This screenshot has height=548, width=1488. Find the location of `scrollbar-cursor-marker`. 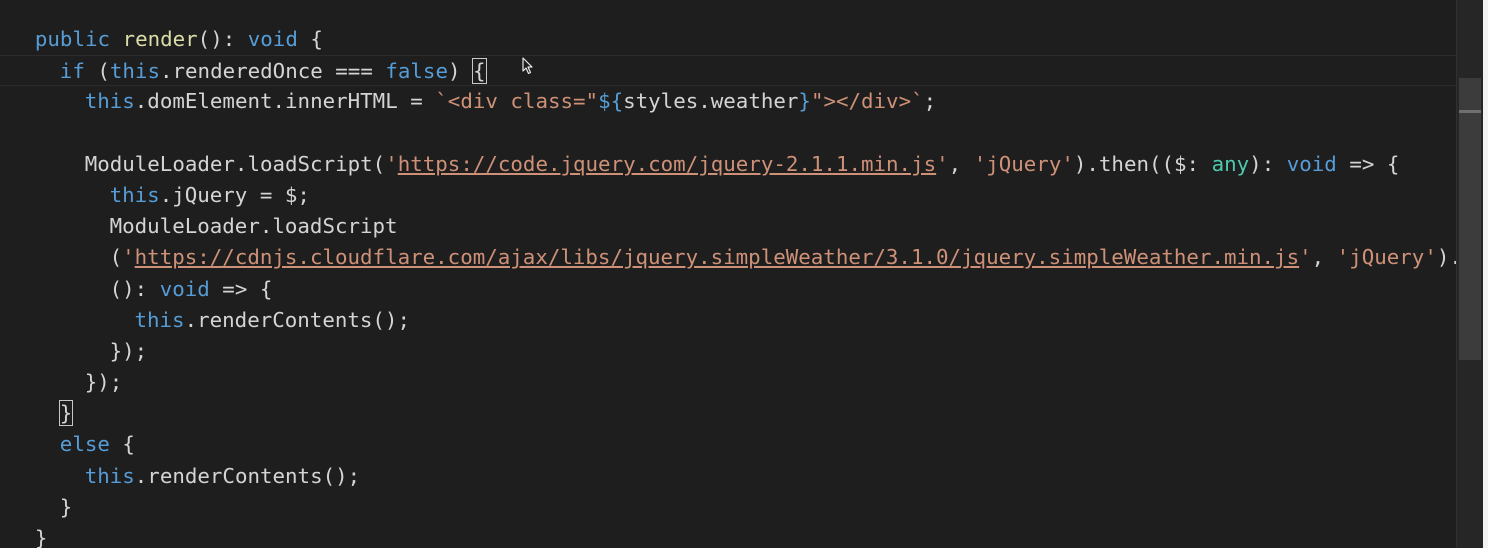

scrollbar-cursor-marker is located at coordinates (1470, 111).